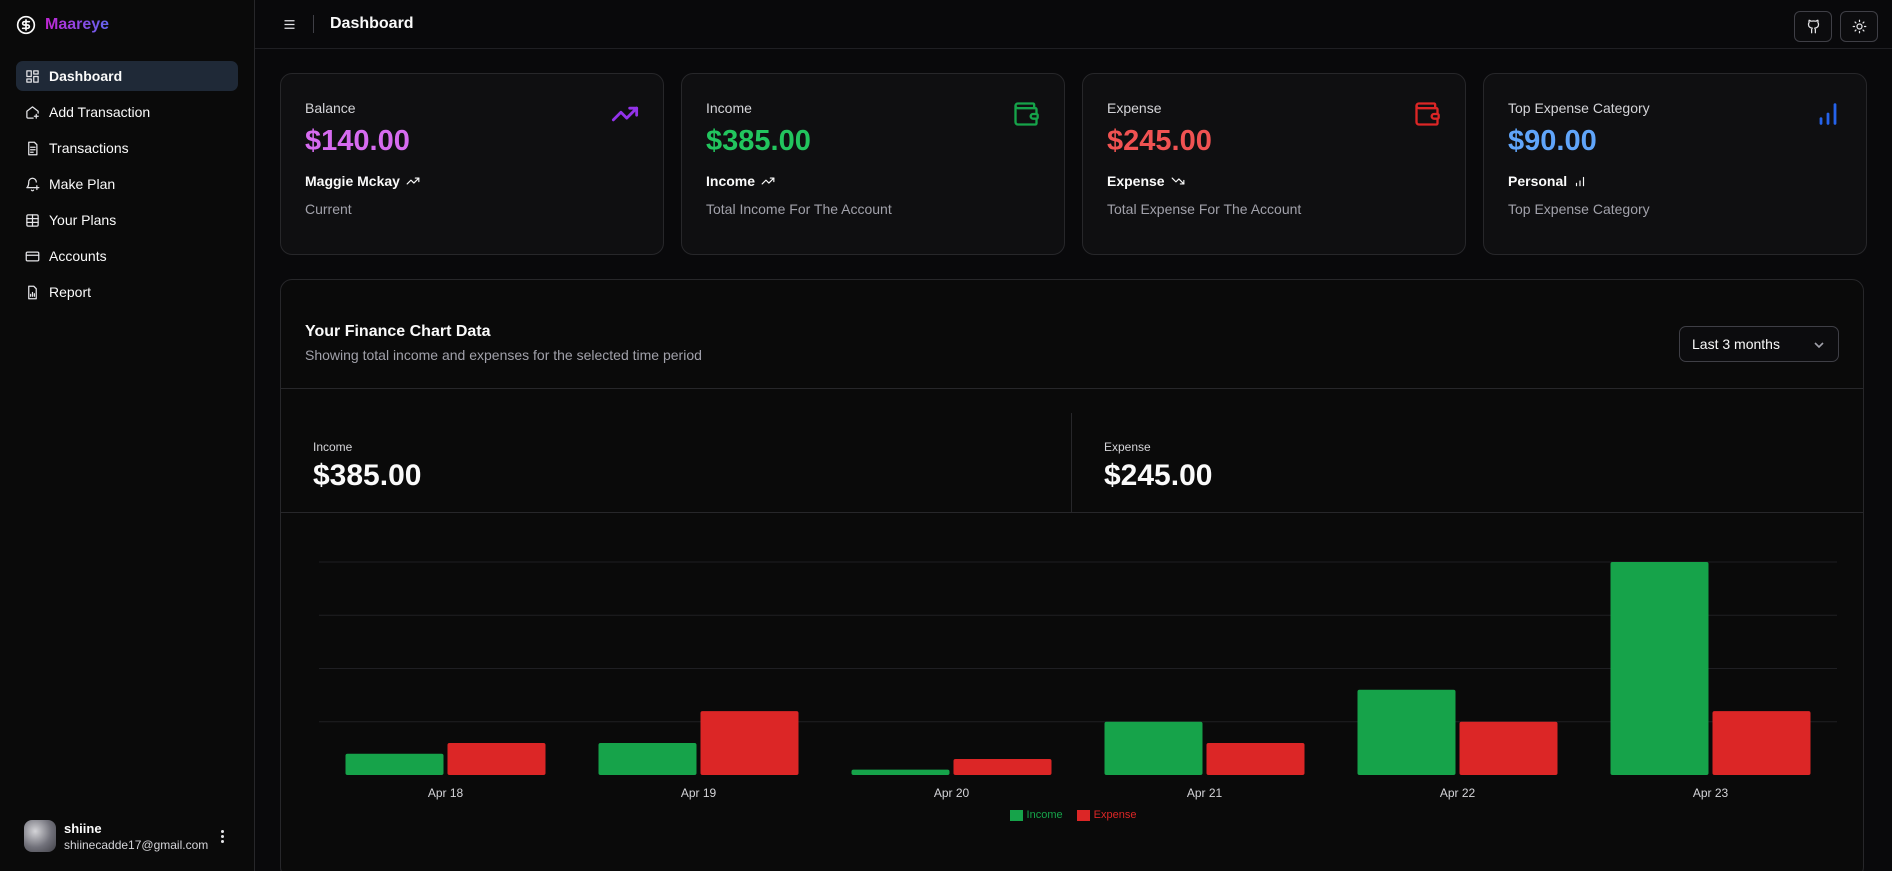  Describe the element at coordinates (731, 181) in the screenshot. I see `card-sub-label: Income` at that location.